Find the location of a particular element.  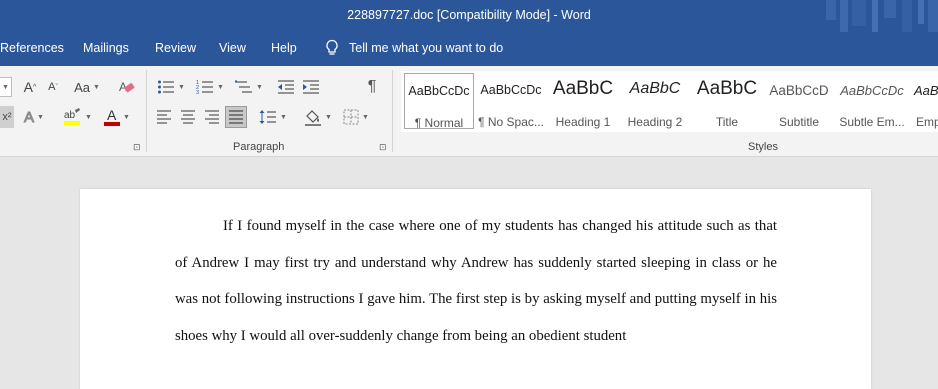

tab-view: View is located at coordinates (232, 48).